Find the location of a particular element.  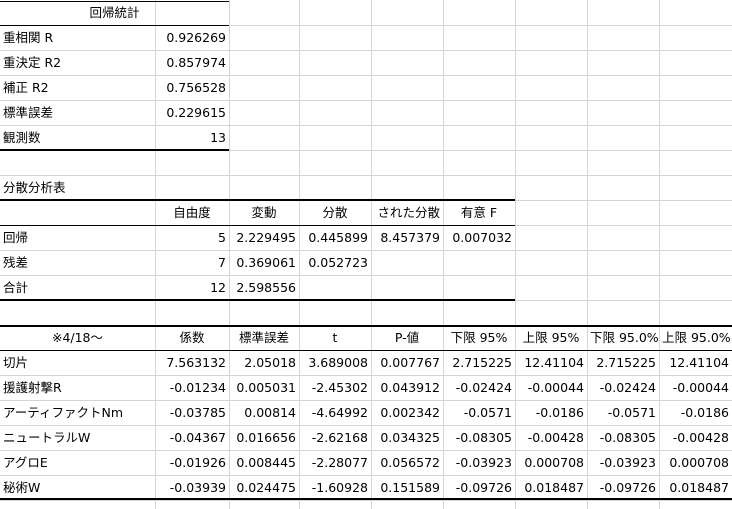

coef-row-label: 切片 is located at coordinates (77, 362).